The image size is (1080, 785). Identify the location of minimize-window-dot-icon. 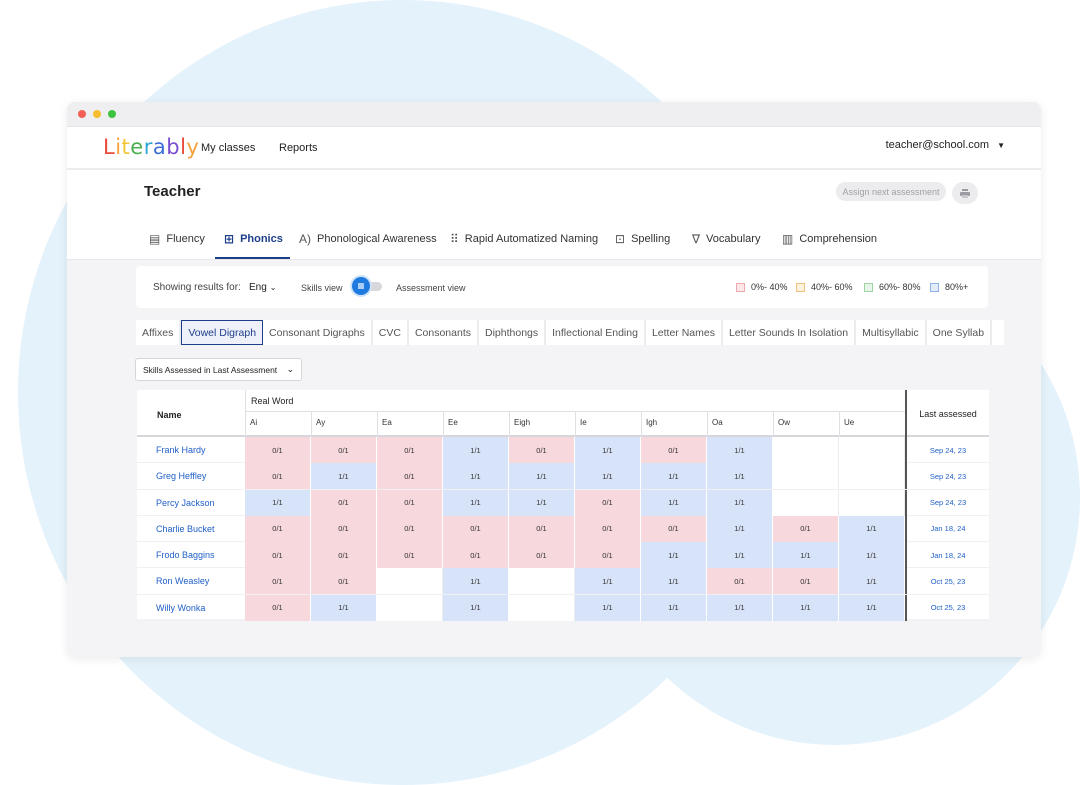
(97, 114).